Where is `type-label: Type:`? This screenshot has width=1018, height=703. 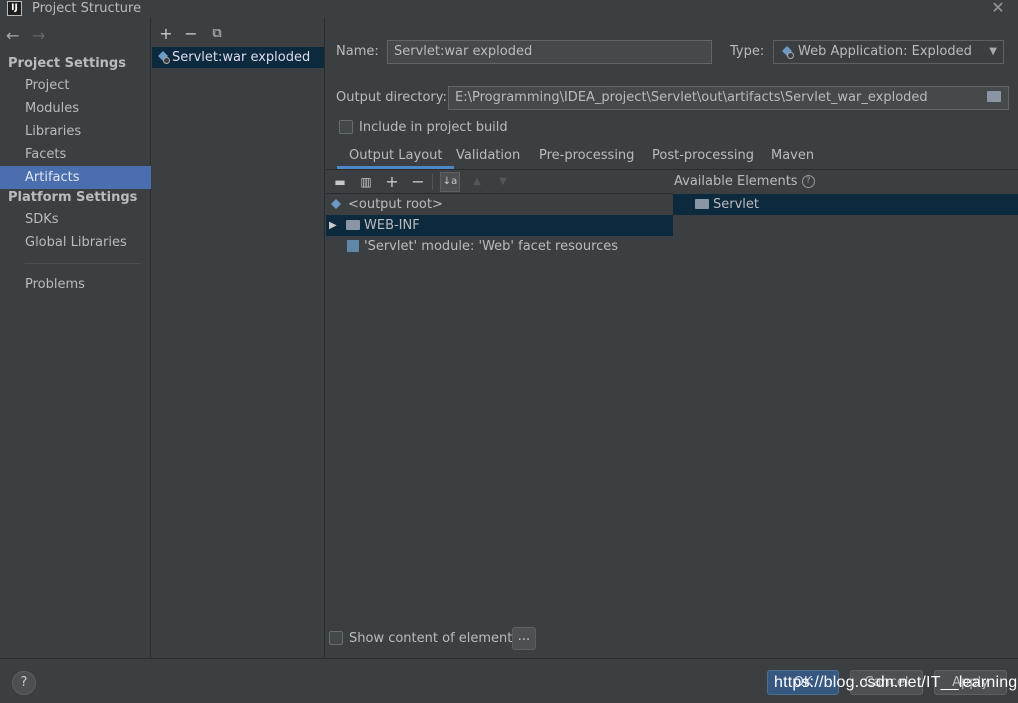
type-label: Type: is located at coordinates (747, 51).